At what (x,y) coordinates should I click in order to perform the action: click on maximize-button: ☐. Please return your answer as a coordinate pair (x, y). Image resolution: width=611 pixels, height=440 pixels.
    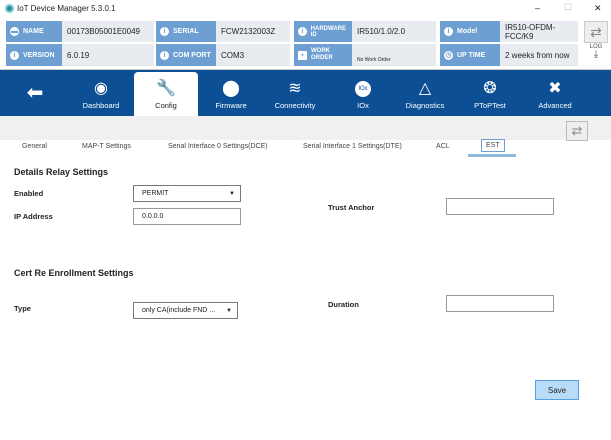
    Looking at the image, I should click on (568, 7).